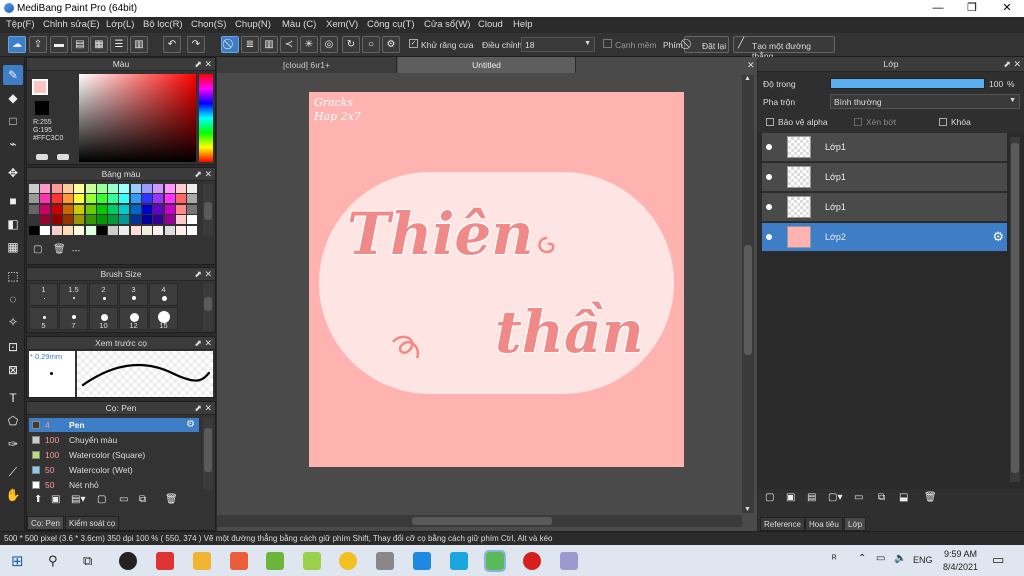 The height and width of the screenshot is (576, 1024). What do you see at coordinates (459, 561) in the screenshot?
I see `skype-icon` at bounding box center [459, 561].